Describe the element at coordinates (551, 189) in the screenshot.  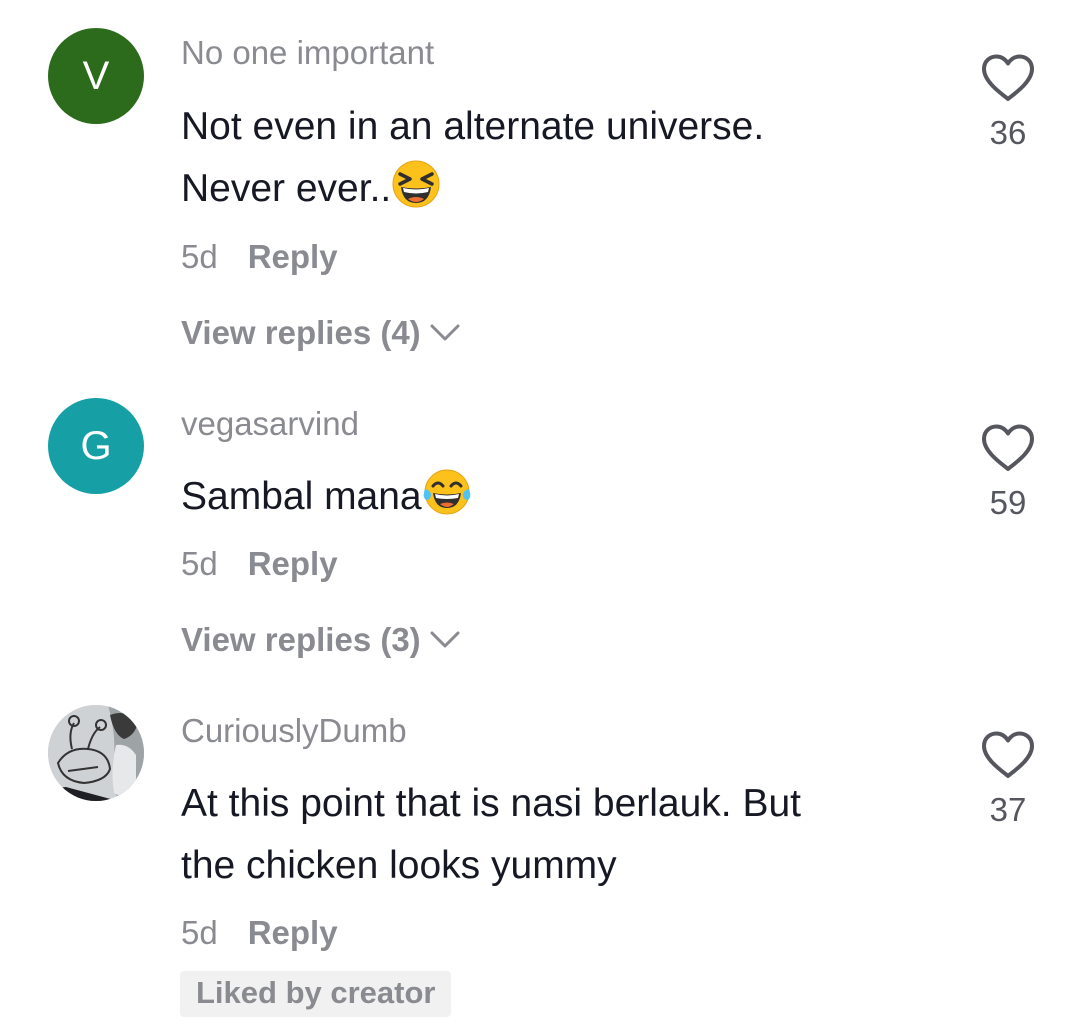
I see `comment-text-line: Never ever..` at that location.